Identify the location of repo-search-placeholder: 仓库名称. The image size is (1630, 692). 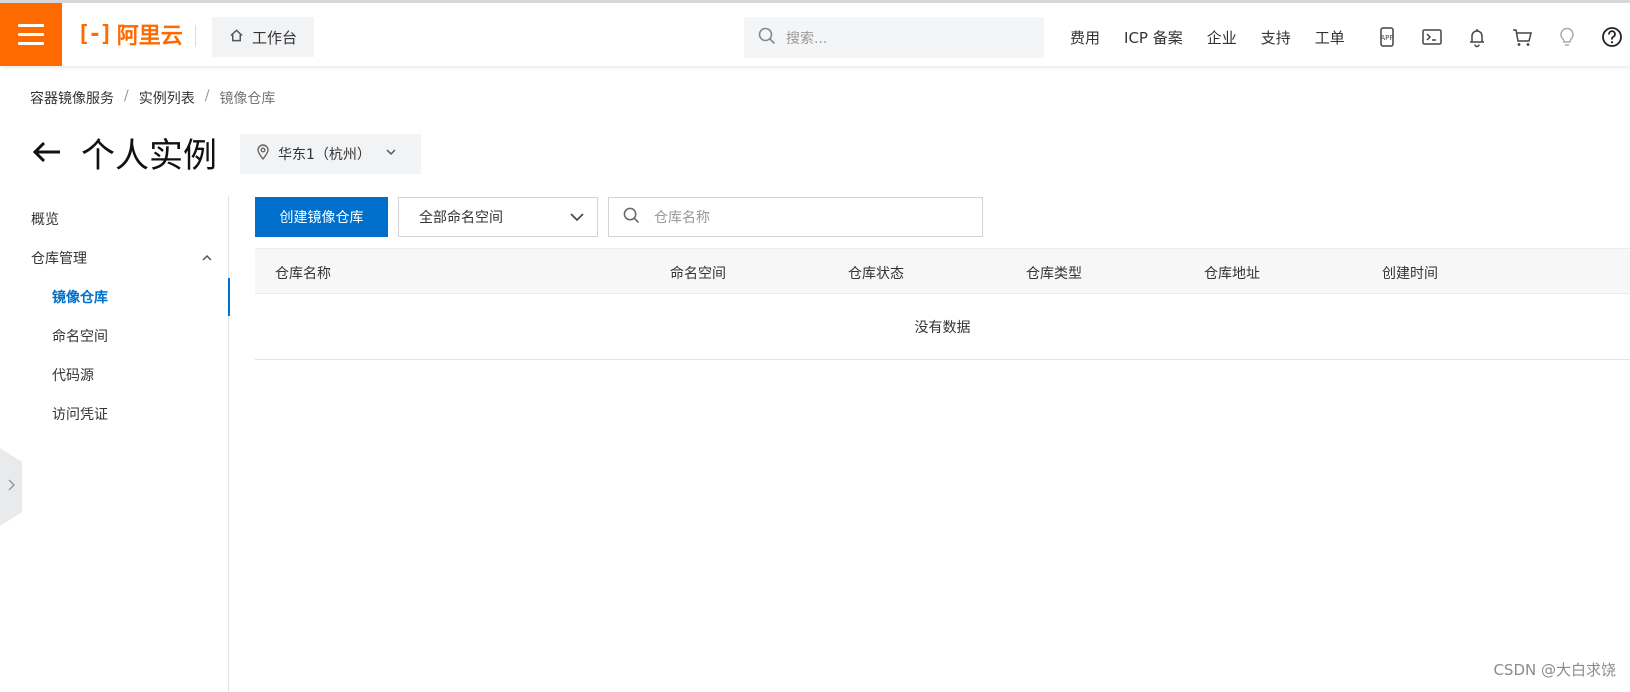
(682, 218).